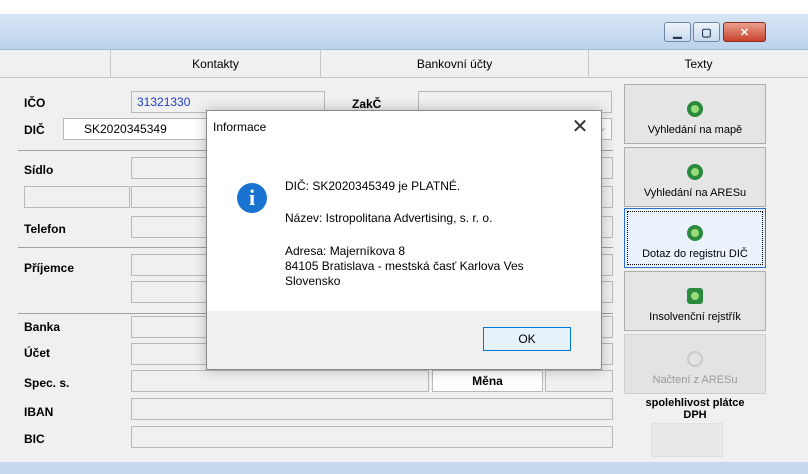 This screenshot has width=808, height=474. I want to click on load-from-ares-button: Načtení z ARESu, so click(695, 364).